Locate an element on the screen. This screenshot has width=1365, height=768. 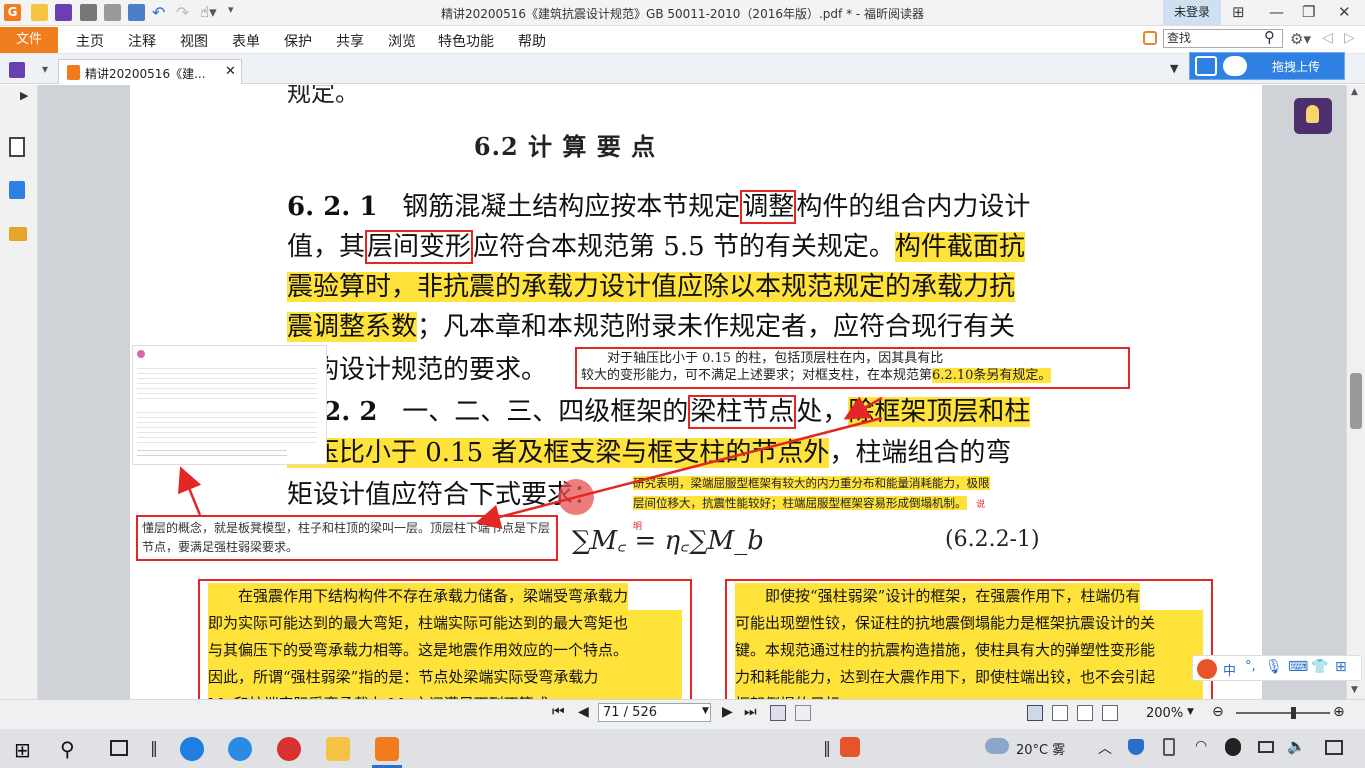
xiuxiu-app-icon is located at coordinates (289, 749).